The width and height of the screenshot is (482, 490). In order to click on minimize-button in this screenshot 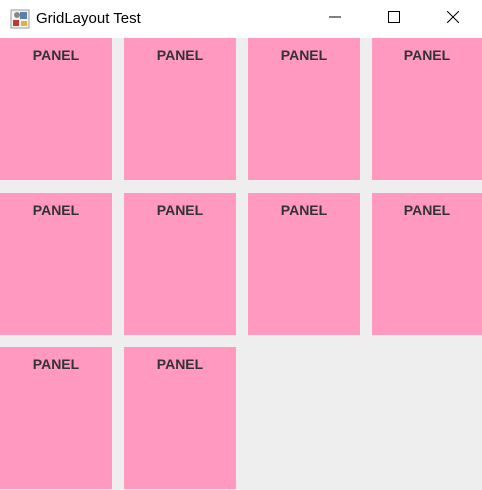, I will do `click(335, 19)`.